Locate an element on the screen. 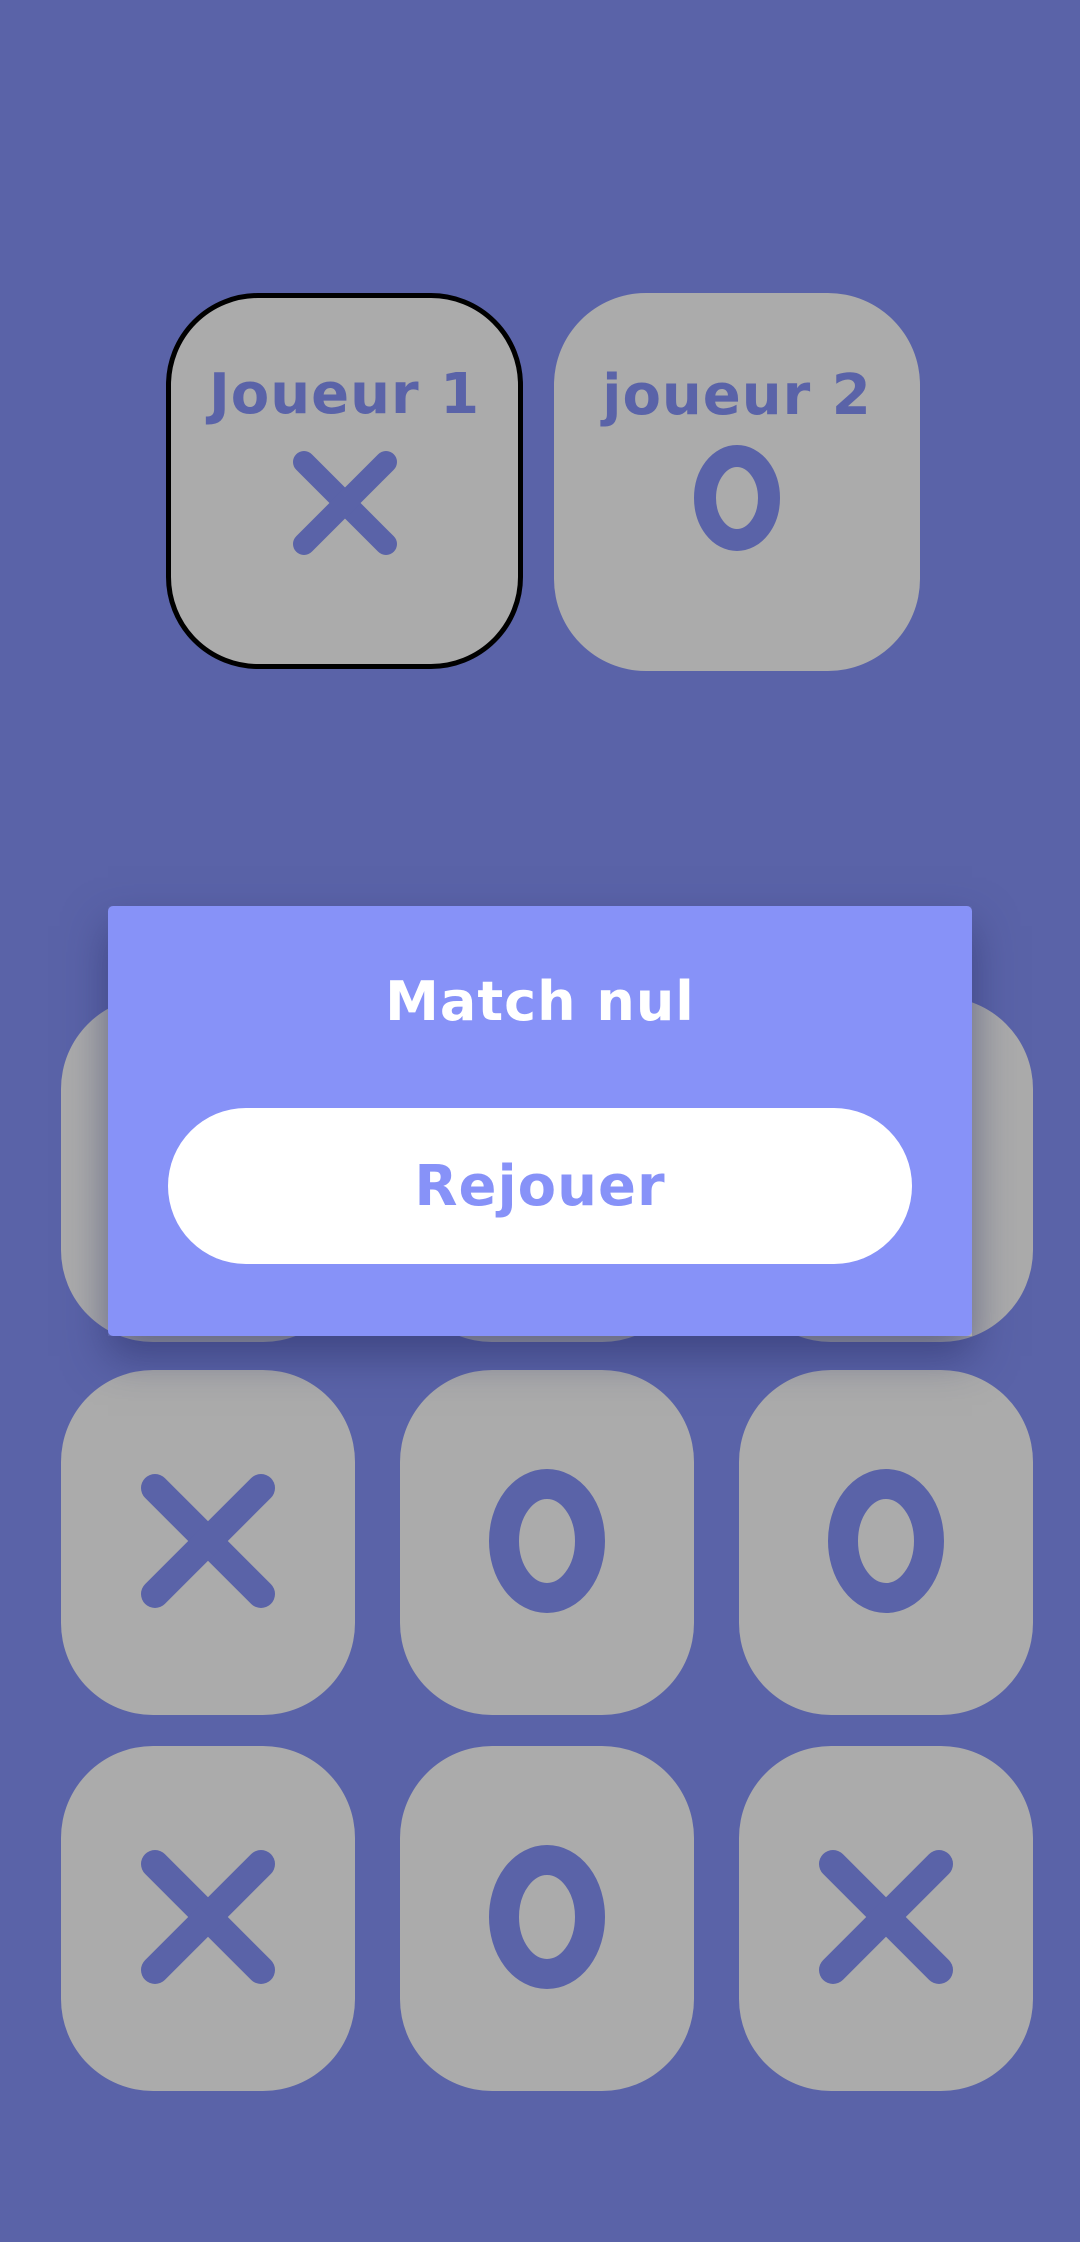 Image resolution: width=1080 pixels, height=2242 pixels. replay-button: Rejouer is located at coordinates (540, 1186).